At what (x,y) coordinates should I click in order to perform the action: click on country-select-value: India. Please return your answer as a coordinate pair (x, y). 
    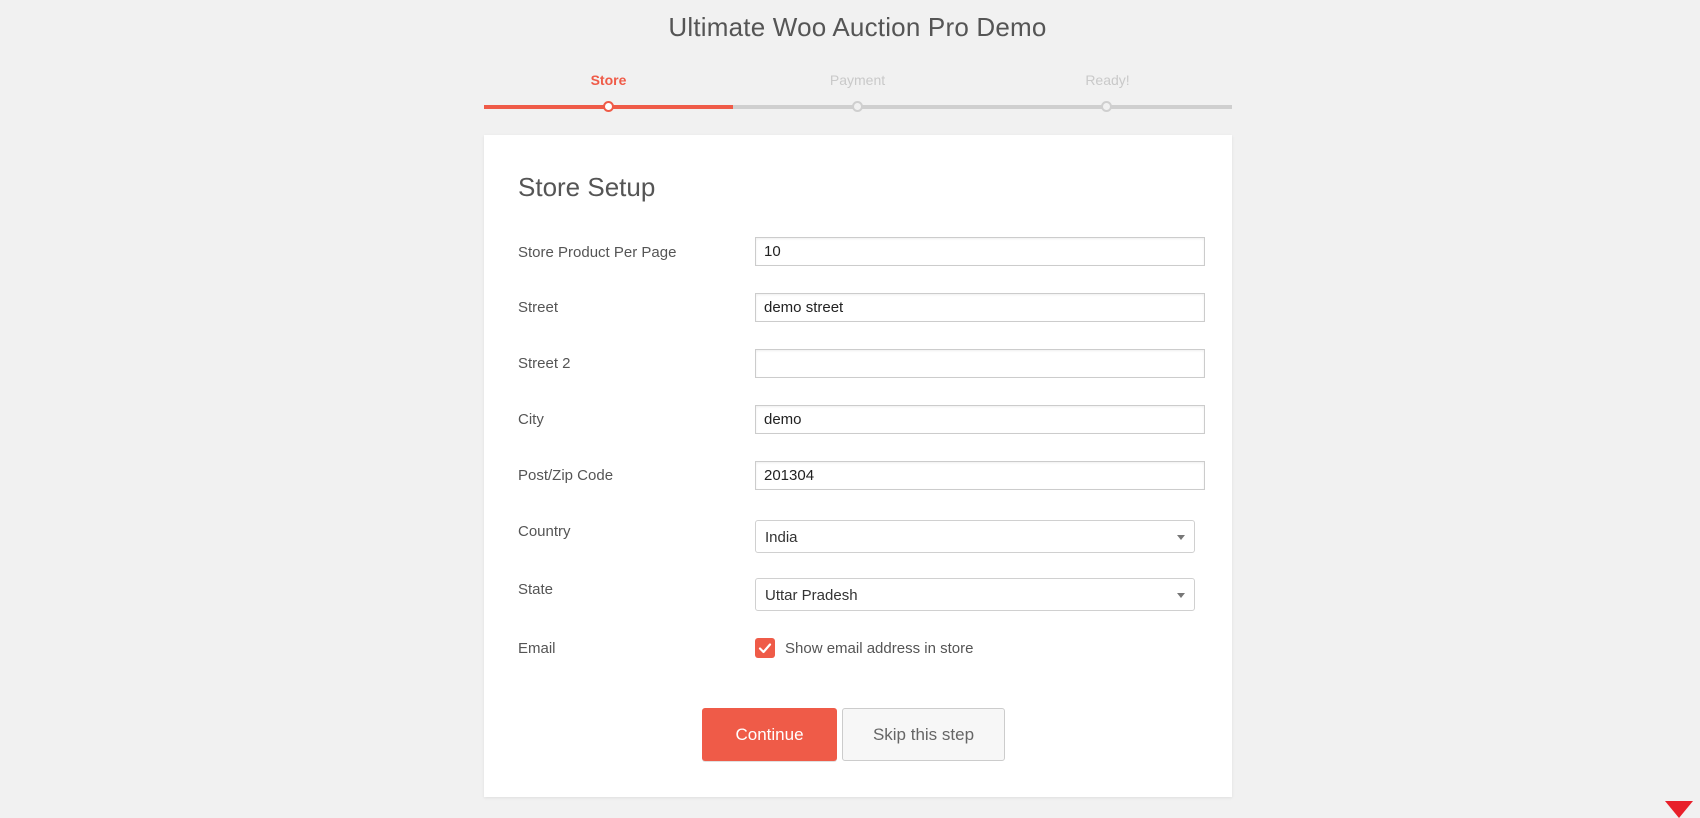
    Looking at the image, I should click on (781, 537).